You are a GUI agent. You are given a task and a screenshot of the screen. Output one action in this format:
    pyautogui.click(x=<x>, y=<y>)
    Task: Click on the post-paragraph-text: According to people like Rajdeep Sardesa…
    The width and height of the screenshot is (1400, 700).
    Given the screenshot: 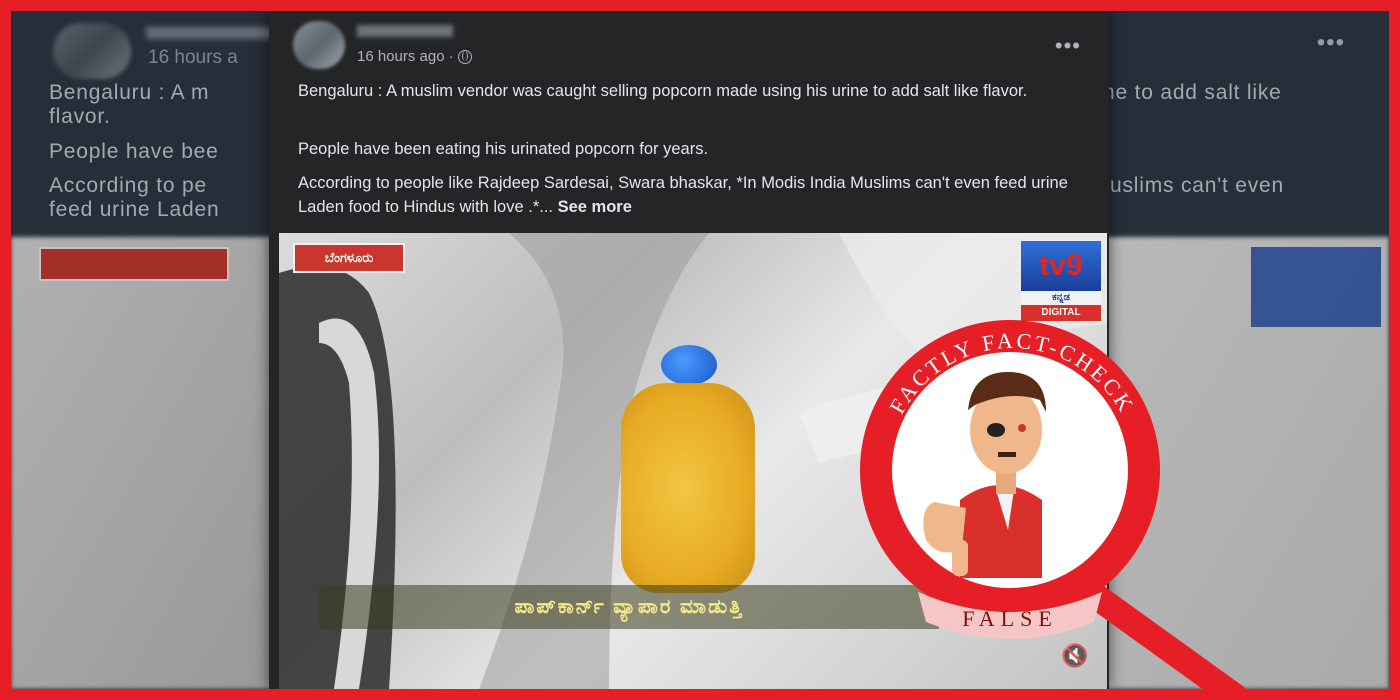 What is the action you would take?
    pyautogui.click(x=683, y=195)
    